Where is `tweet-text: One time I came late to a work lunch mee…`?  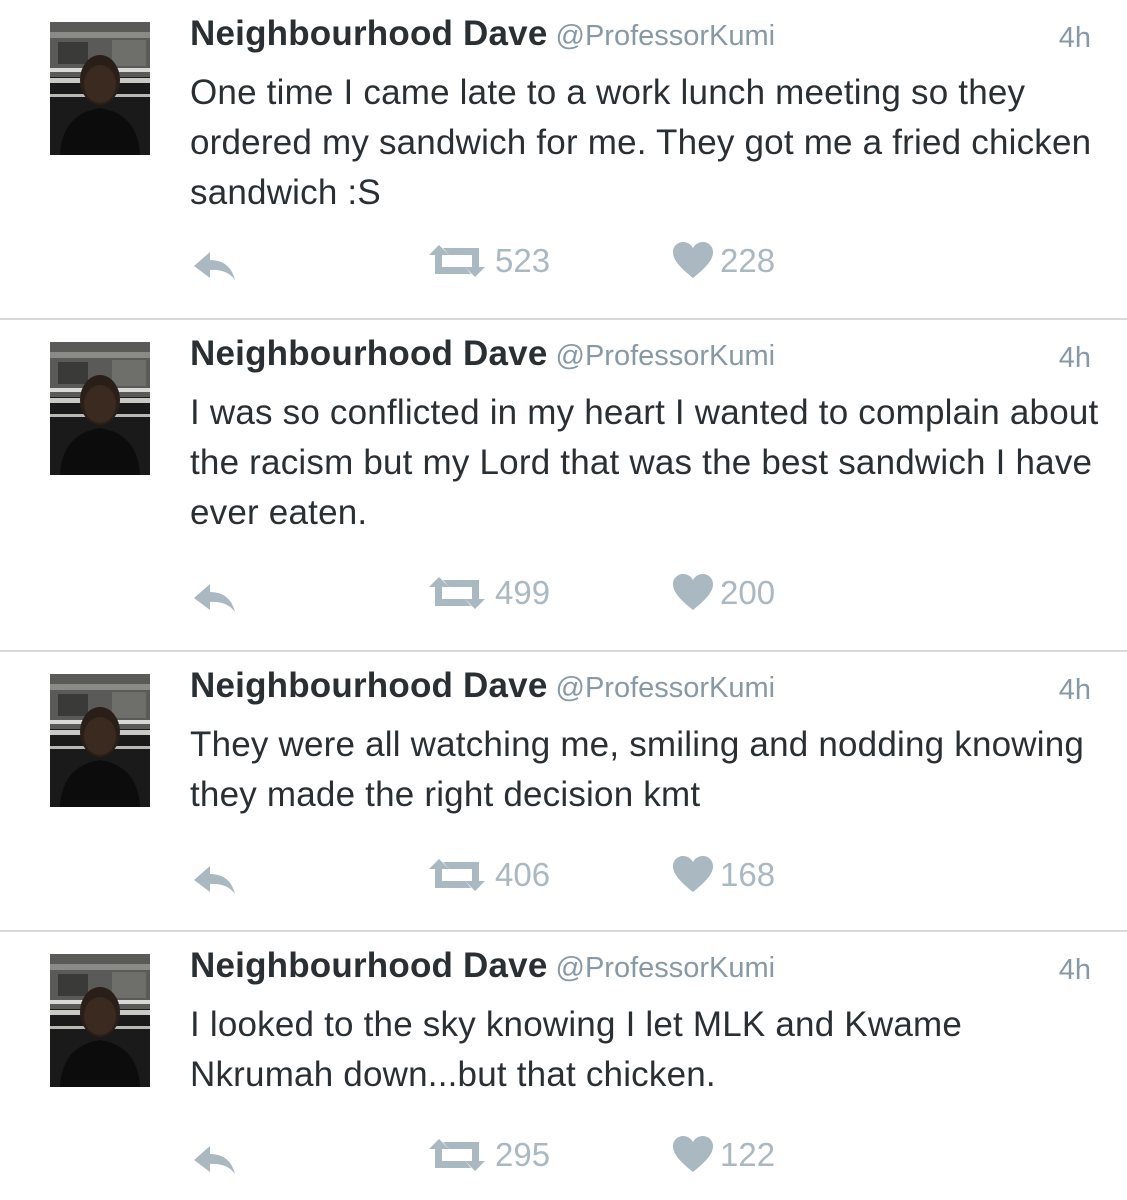
tweet-text: One time I came late to a work lunch mee… is located at coordinates (641, 142).